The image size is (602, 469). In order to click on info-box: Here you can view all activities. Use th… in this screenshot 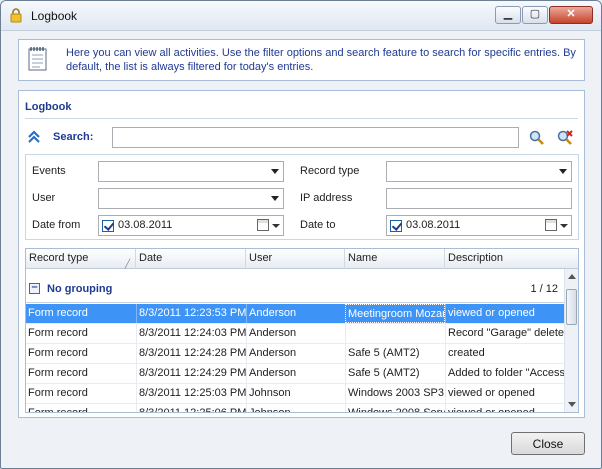, I will do `click(301, 60)`.